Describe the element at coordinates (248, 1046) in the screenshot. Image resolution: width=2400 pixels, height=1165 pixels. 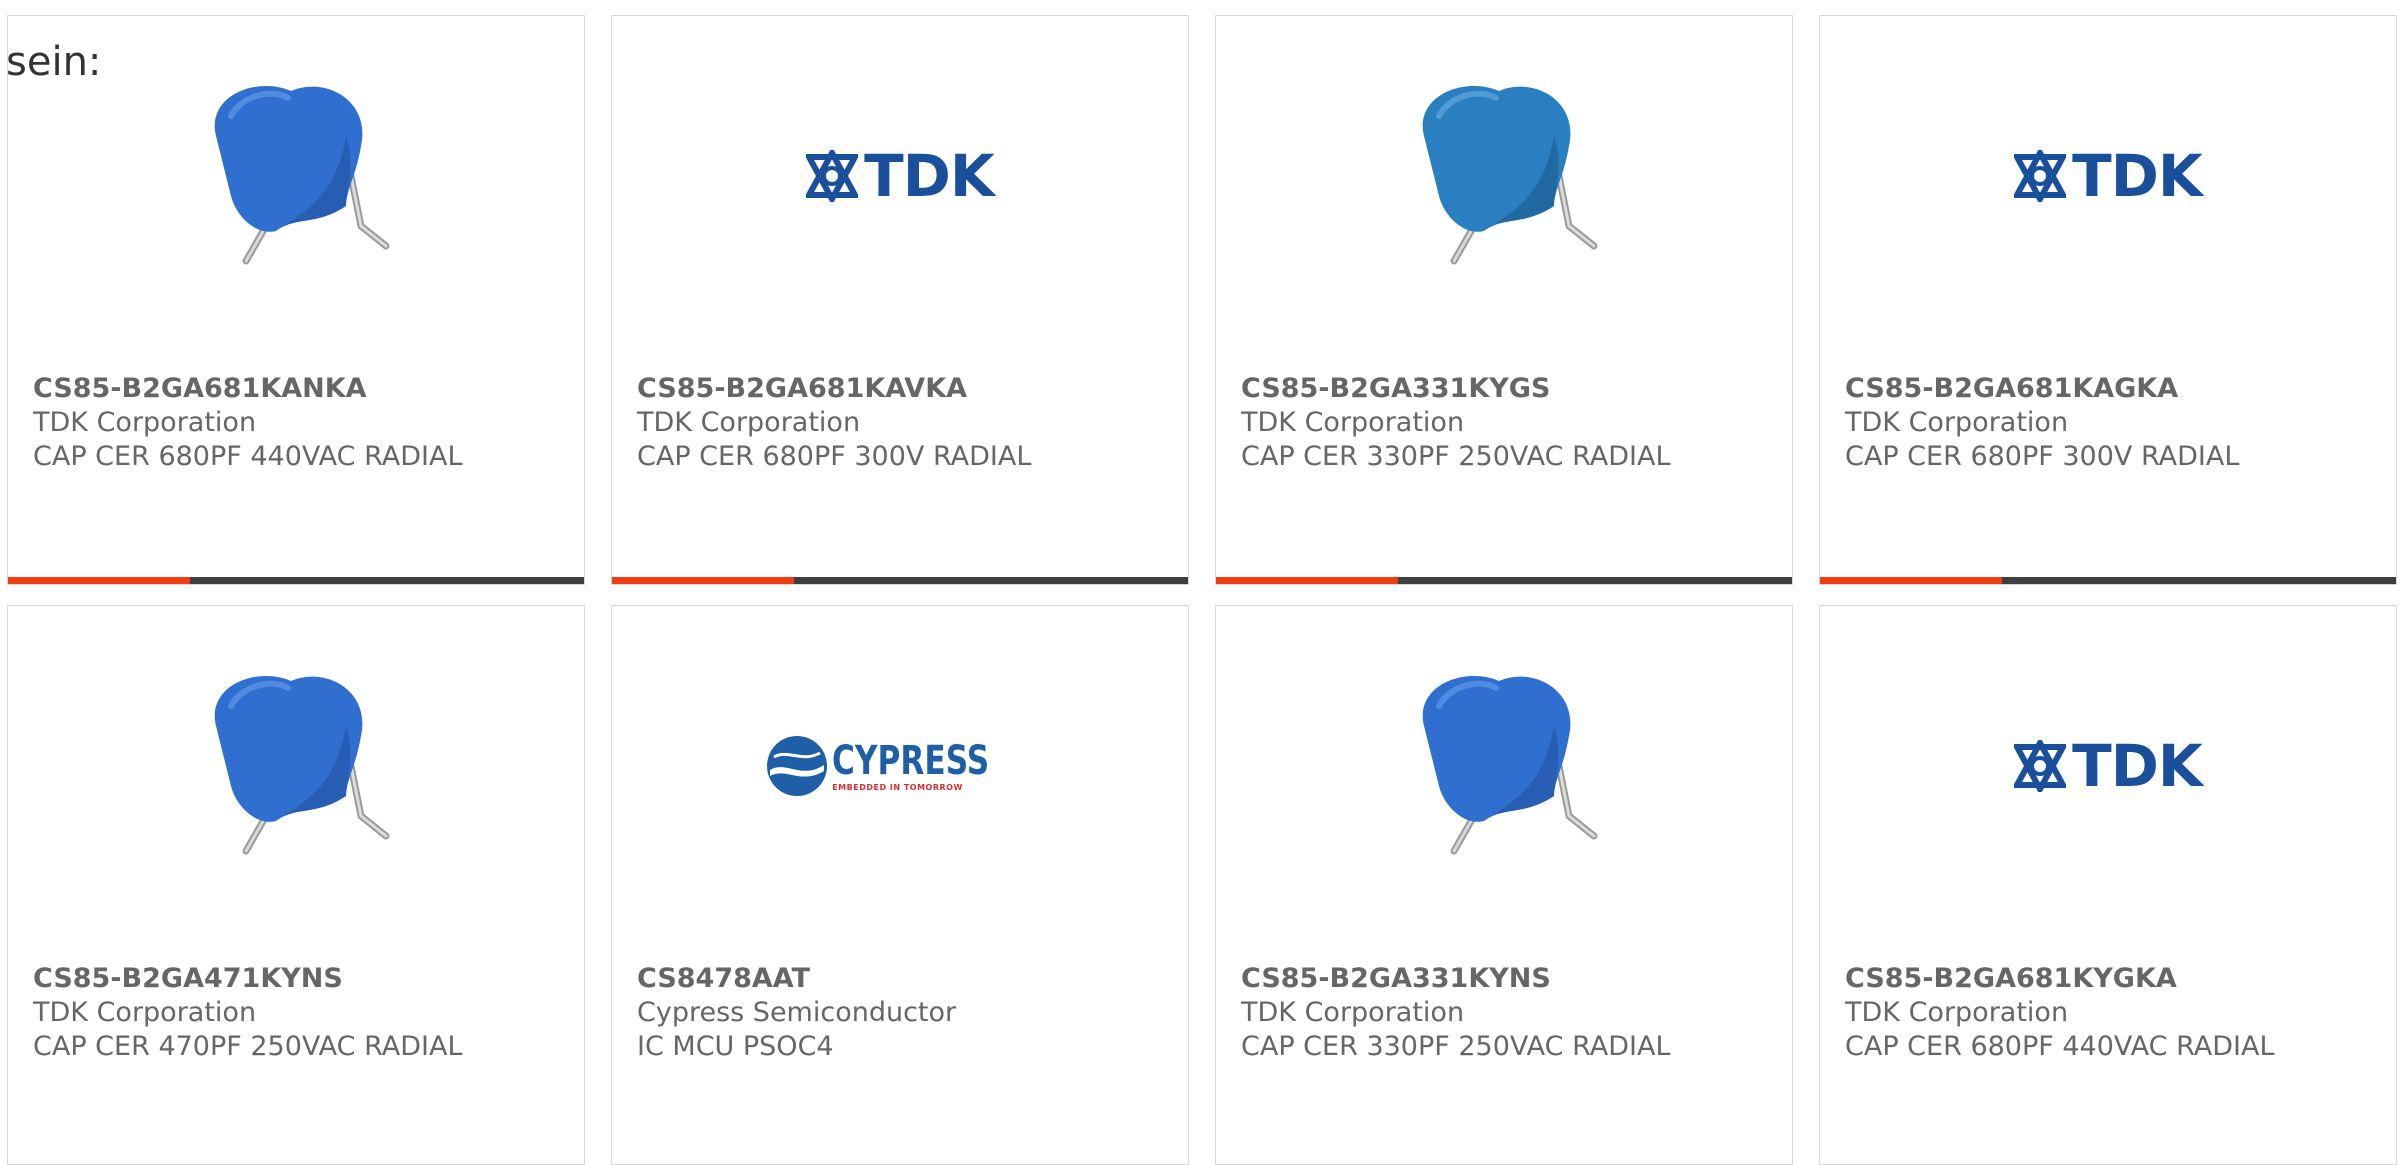
I see `product-description: CAP CER 470PF 250VAC RADIAL` at that location.